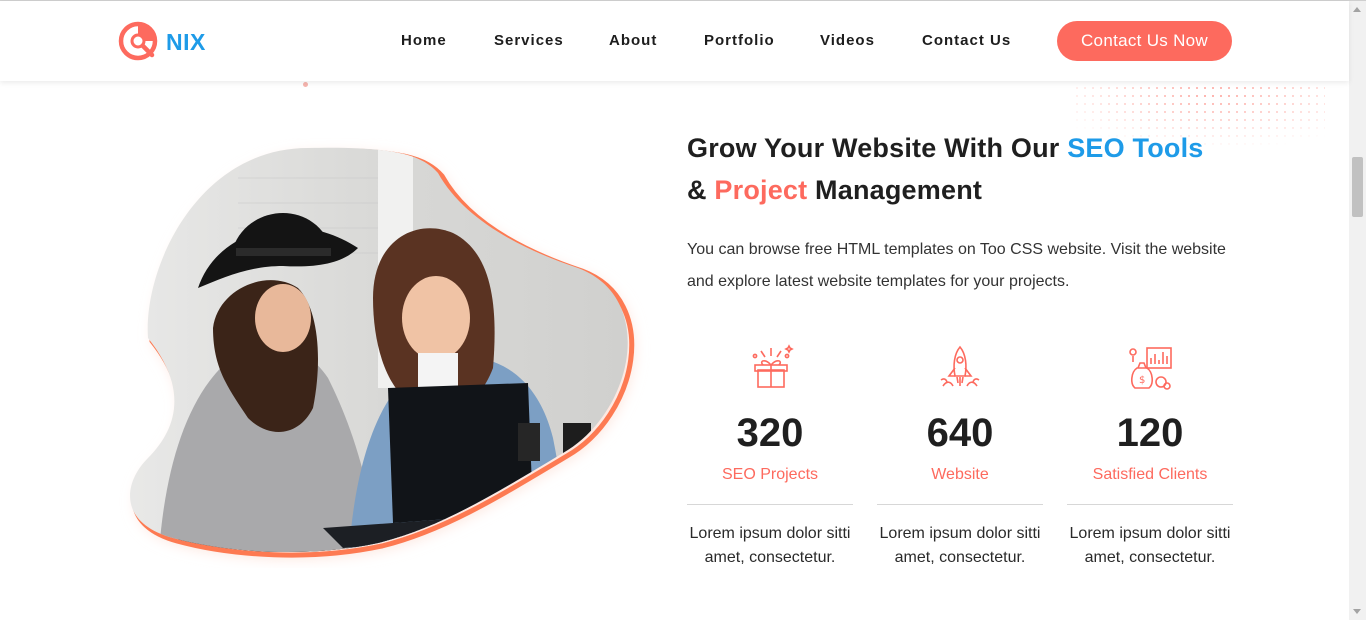 Image resolution: width=1366 pixels, height=620 pixels. Describe the element at coordinates (960, 433) in the screenshot. I see `stat-number: 640` at that location.